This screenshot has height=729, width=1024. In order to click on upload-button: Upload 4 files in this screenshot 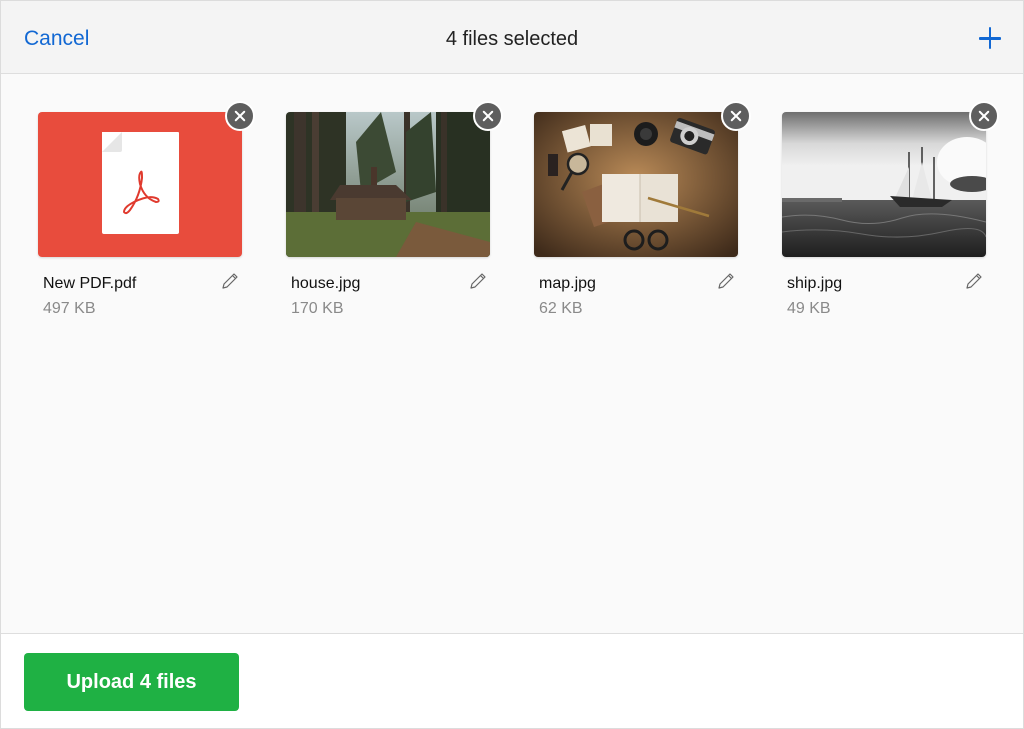, I will do `click(131, 682)`.